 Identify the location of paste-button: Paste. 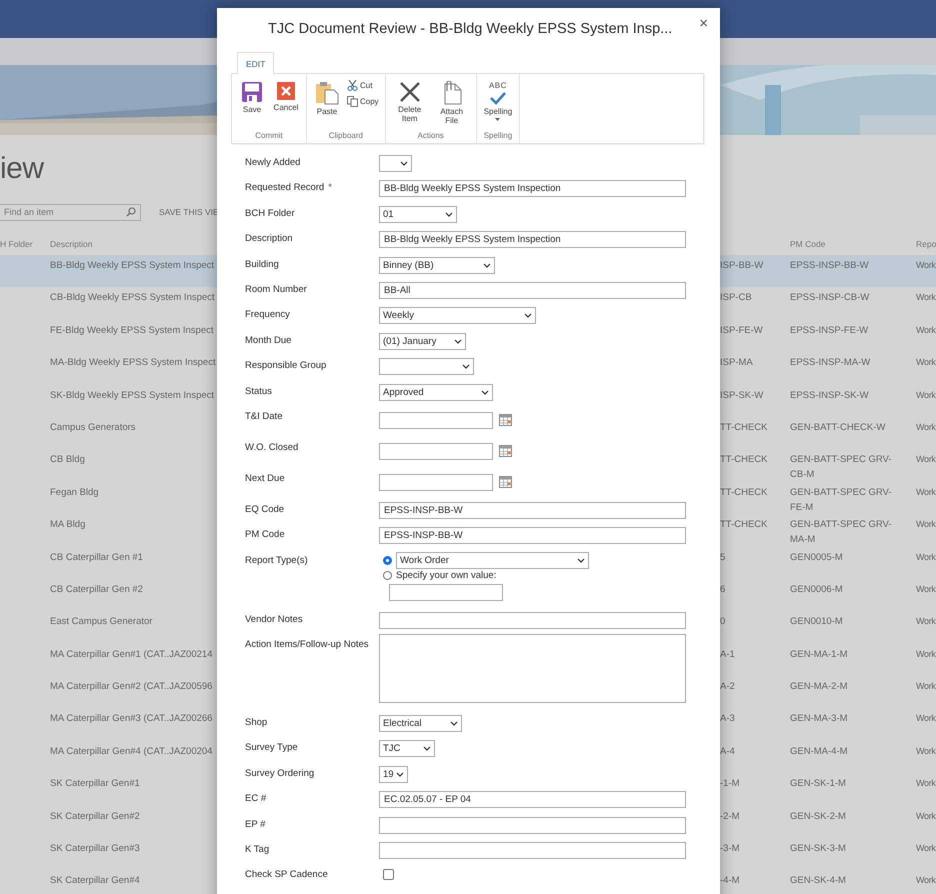
(327, 105).